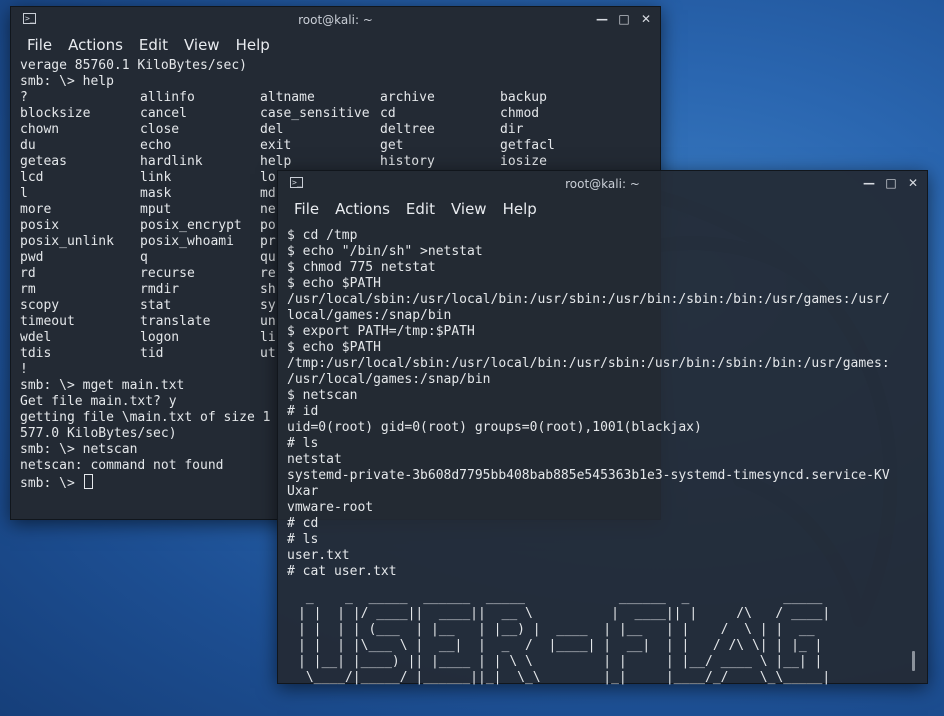 The height and width of the screenshot is (716, 944). I want to click on help-command: del, so click(272, 129).